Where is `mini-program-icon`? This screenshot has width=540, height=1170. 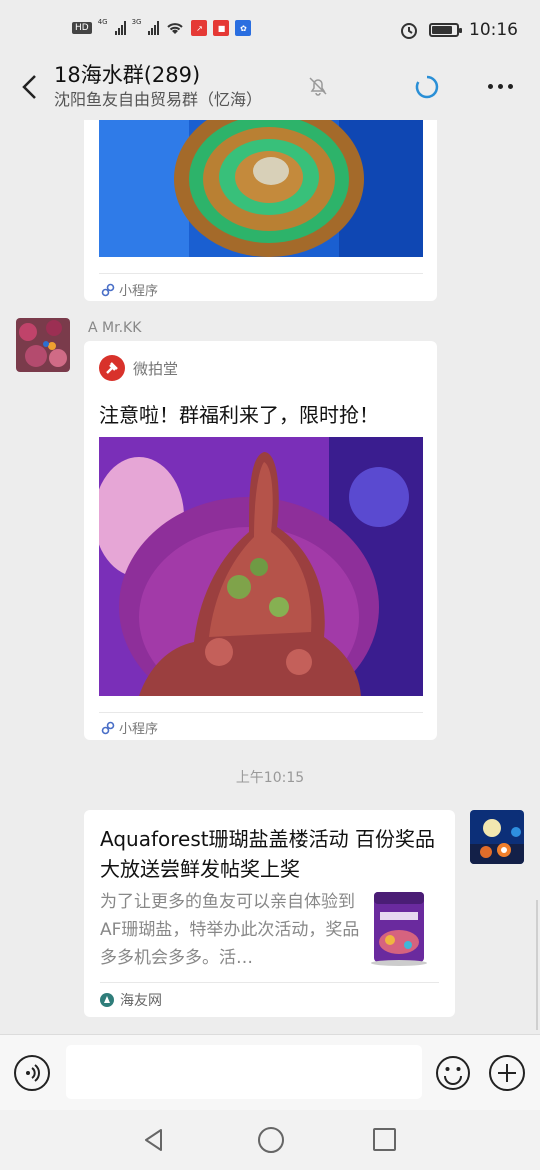
mini-program-icon is located at coordinates (108, 289).